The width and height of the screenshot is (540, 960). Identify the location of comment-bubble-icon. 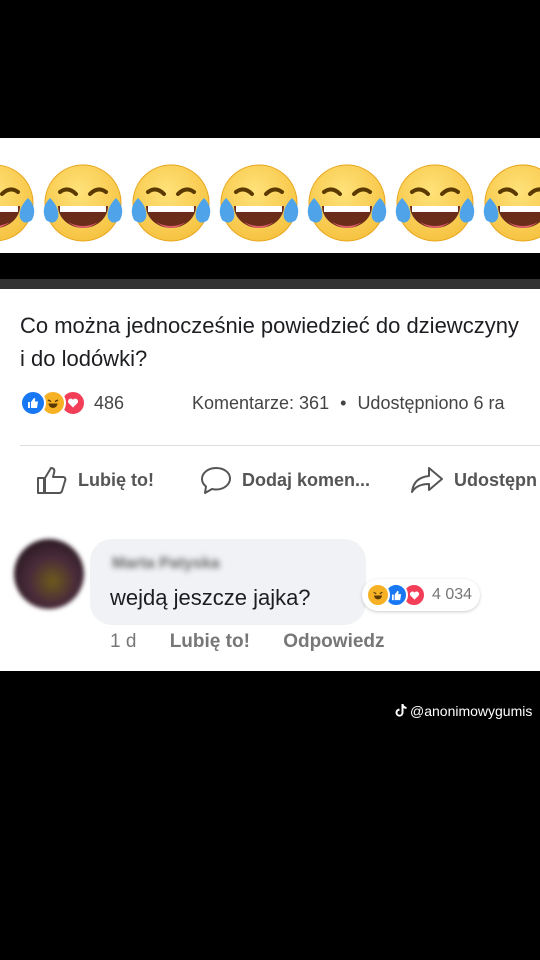
(216, 480).